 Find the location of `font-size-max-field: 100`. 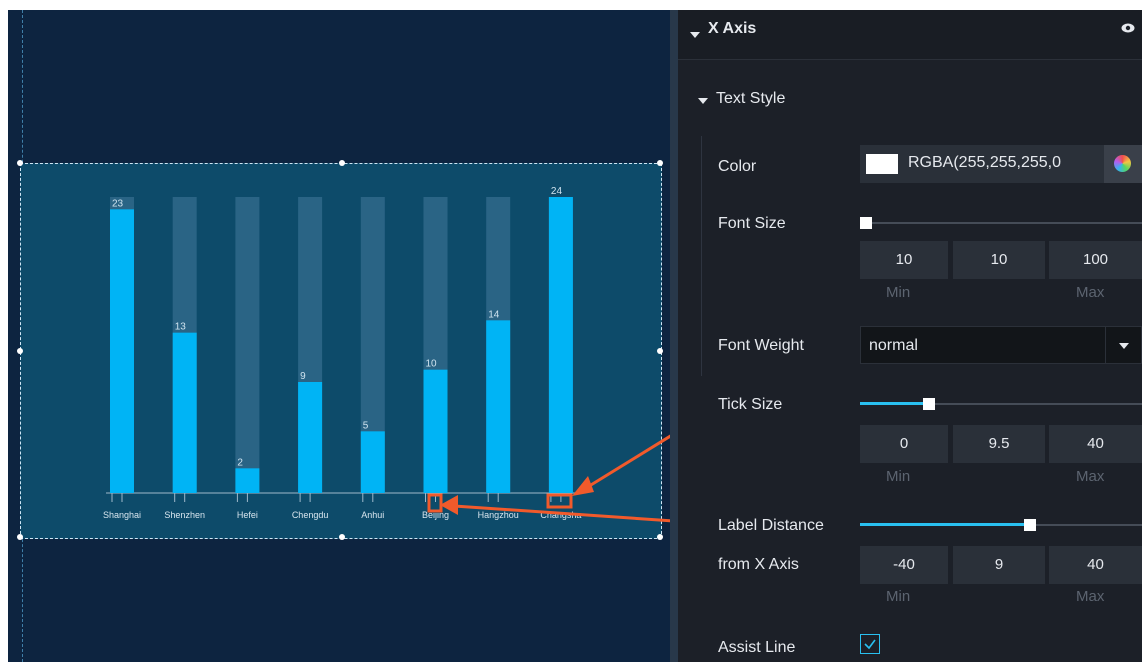

font-size-max-field: 100 is located at coordinates (1095, 260).